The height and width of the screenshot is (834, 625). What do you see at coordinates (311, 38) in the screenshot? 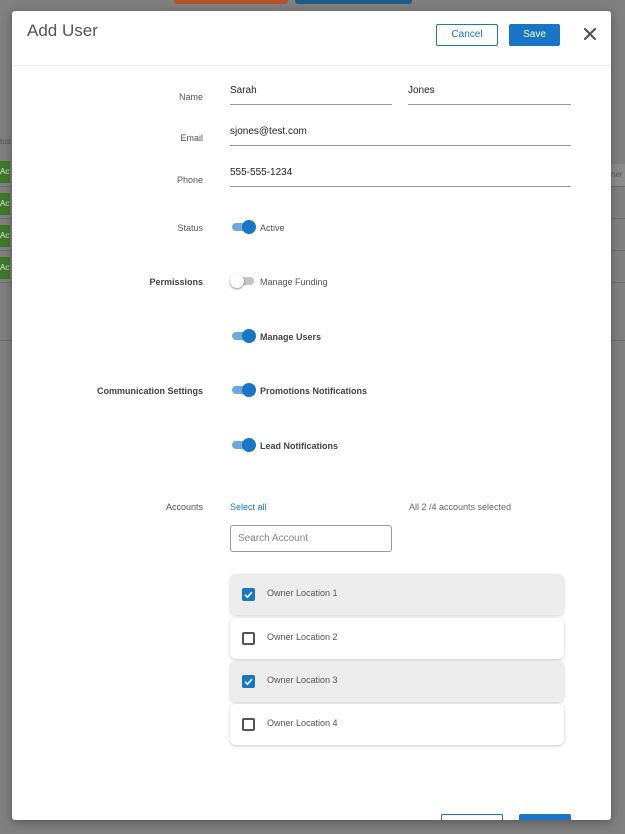
I see `modal-header: Add User Cancel Save` at bounding box center [311, 38].